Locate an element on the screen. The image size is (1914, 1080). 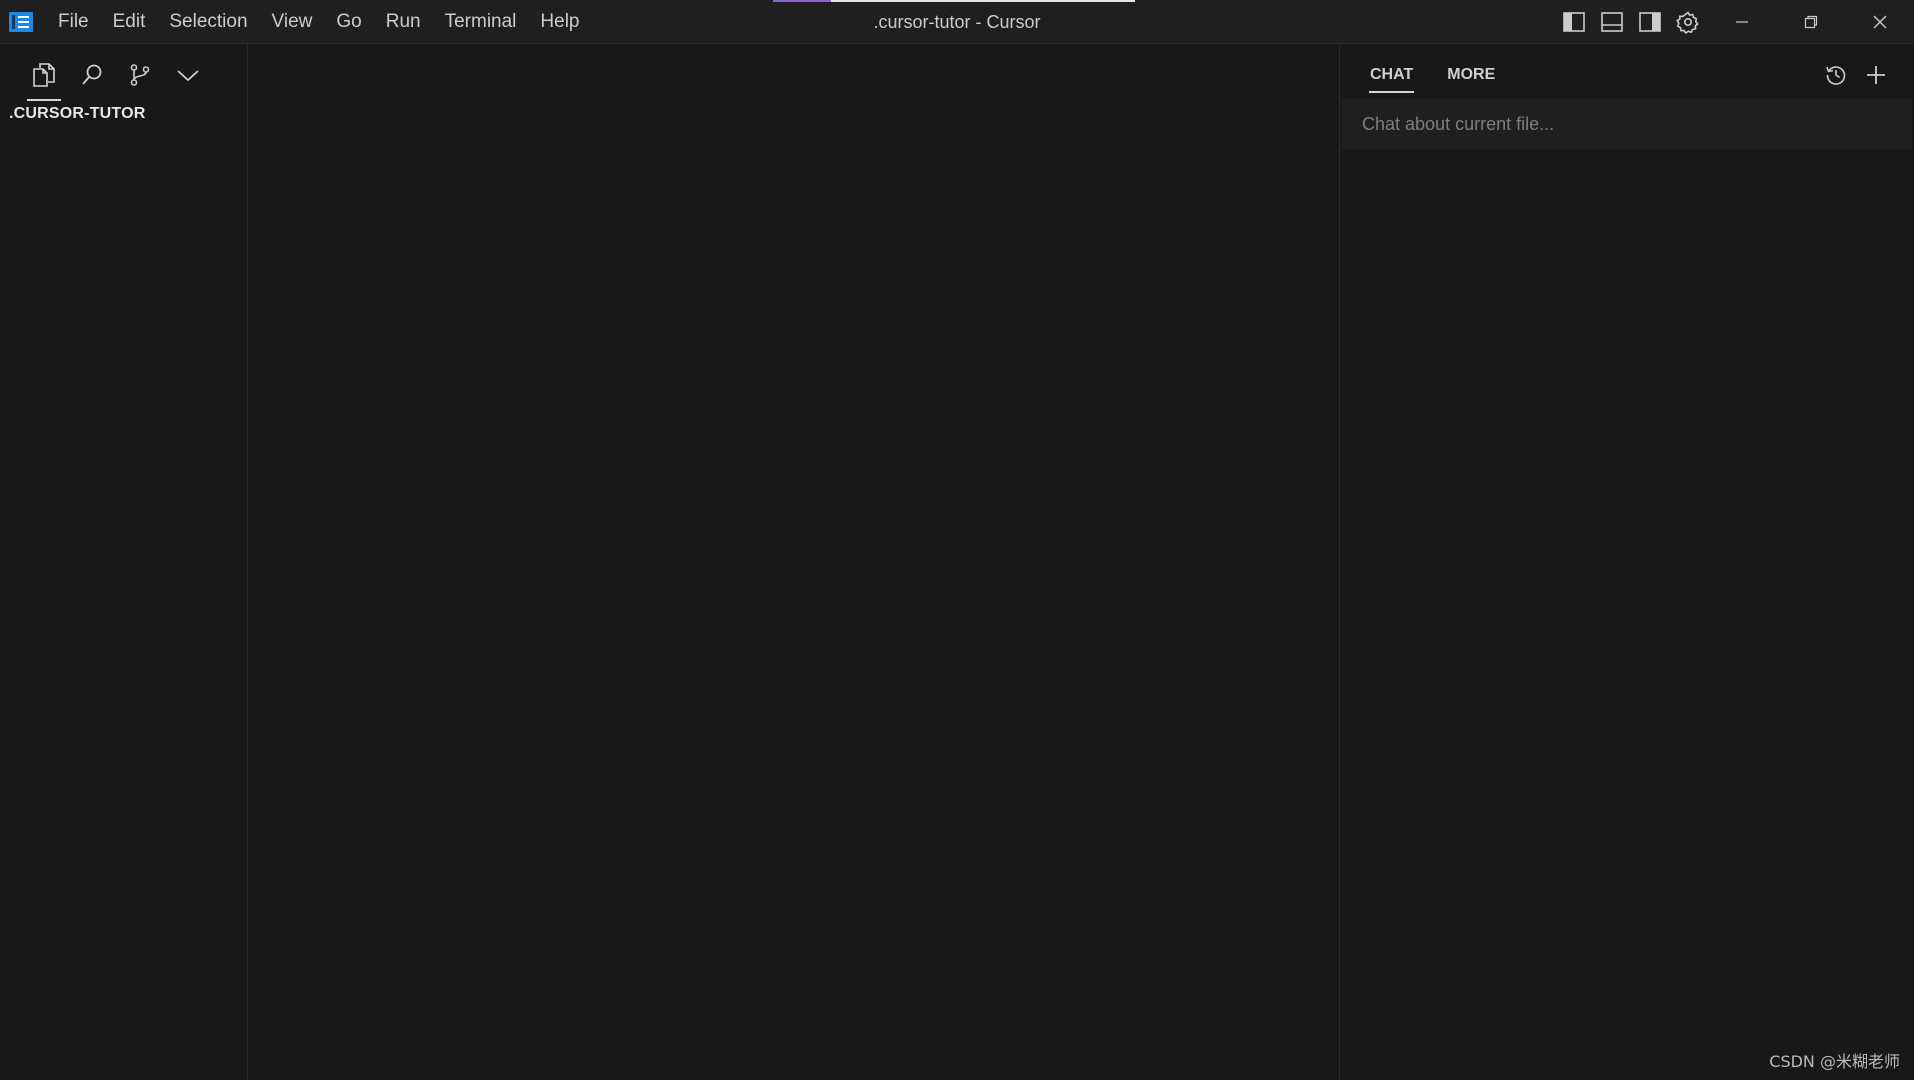
sidebar-view-tabs is located at coordinates (120, 77).